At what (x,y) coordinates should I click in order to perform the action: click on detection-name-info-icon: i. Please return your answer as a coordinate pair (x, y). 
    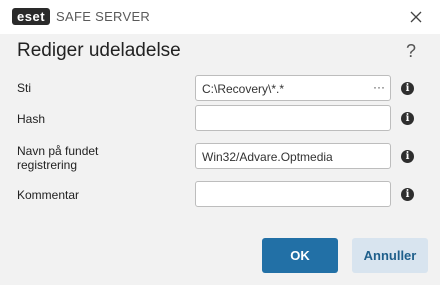
    Looking at the image, I should click on (407, 156).